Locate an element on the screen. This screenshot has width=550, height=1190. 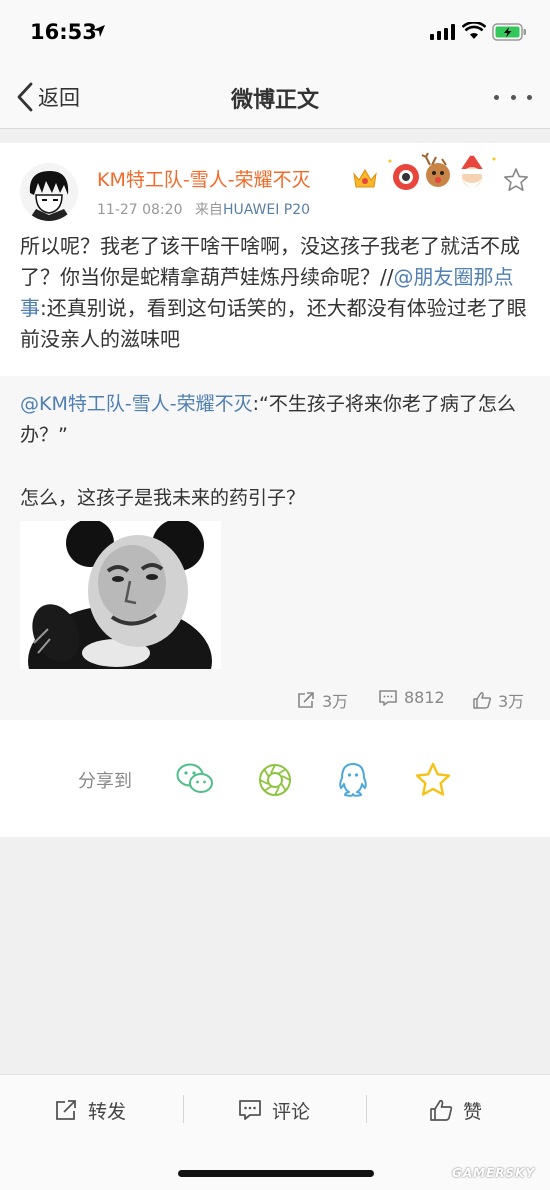
comment-label: 评论 is located at coordinates (291, 1111).